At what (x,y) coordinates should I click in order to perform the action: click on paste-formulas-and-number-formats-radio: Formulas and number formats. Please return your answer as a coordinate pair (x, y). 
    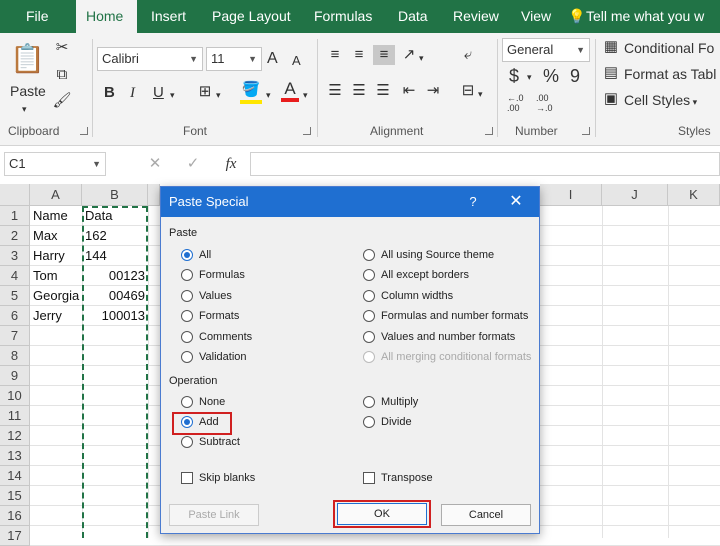
    Looking at the image, I should click on (445, 316).